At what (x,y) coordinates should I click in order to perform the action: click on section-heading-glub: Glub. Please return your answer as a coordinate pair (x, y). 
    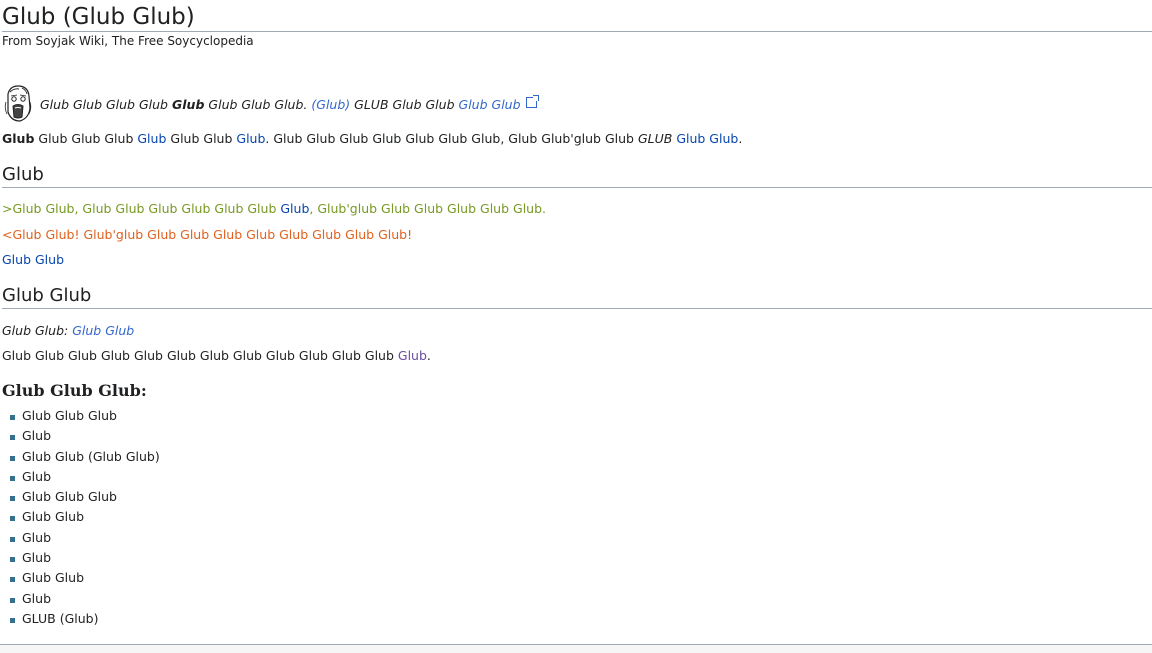
    Looking at the image, I should click on (577, 176).